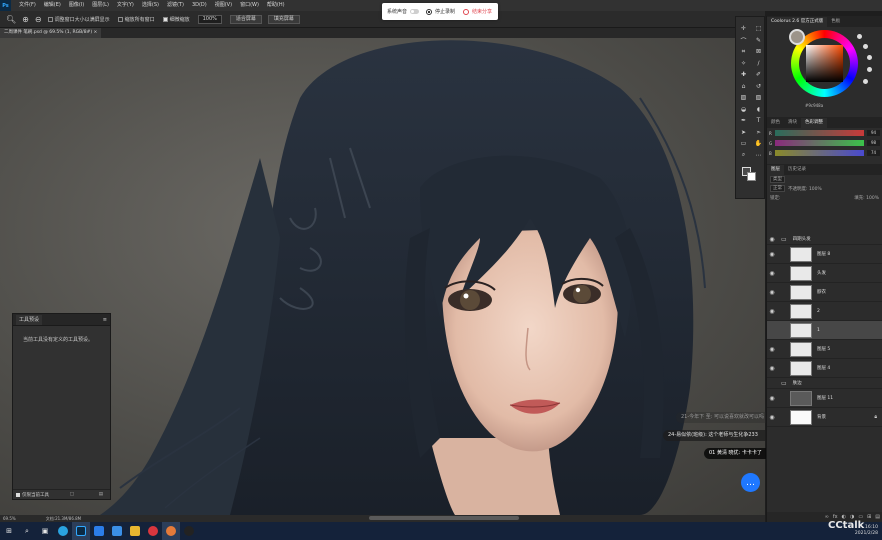 Image resolution: width=882 pixels, height=540 pixels. What do you see at coordinates (743, 110) in the screenshot?
I see `blur-tool-icon: ◒` at bounding box center [743, 110].